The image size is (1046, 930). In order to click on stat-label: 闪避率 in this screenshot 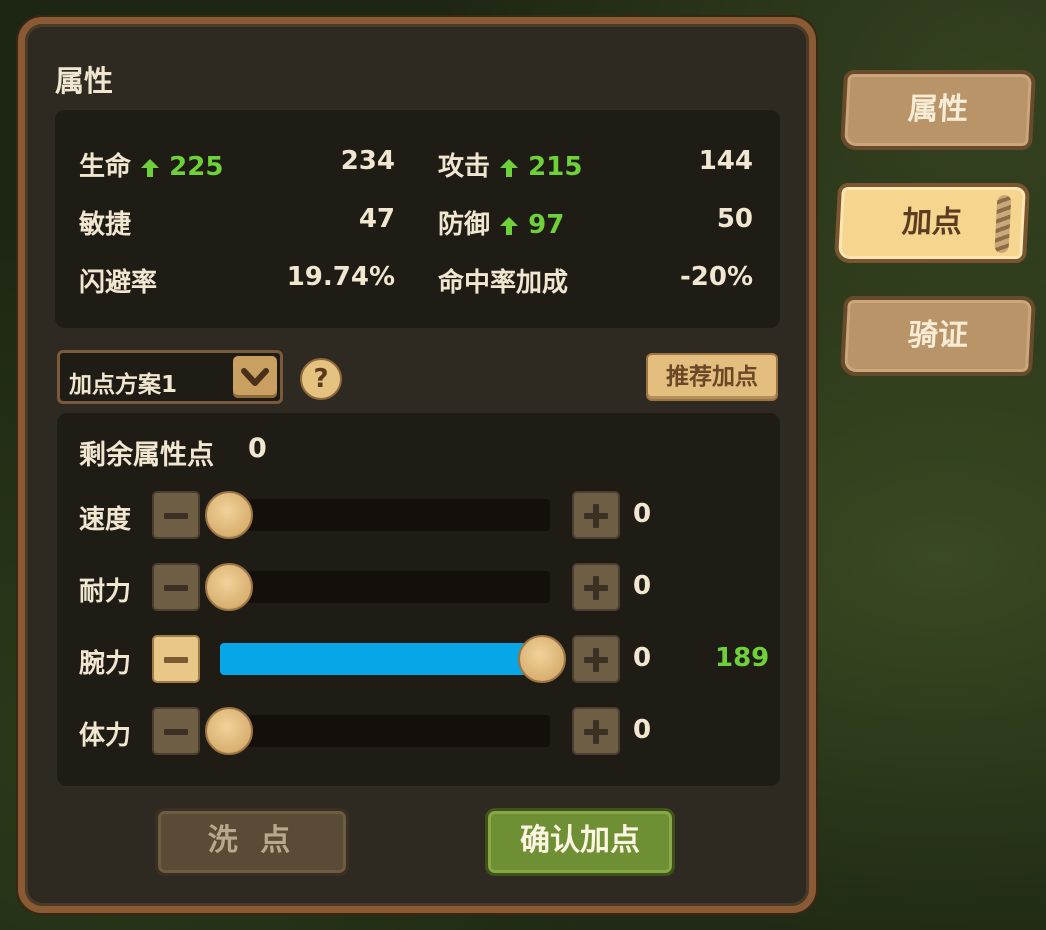, I will do `click(118, 283)`.